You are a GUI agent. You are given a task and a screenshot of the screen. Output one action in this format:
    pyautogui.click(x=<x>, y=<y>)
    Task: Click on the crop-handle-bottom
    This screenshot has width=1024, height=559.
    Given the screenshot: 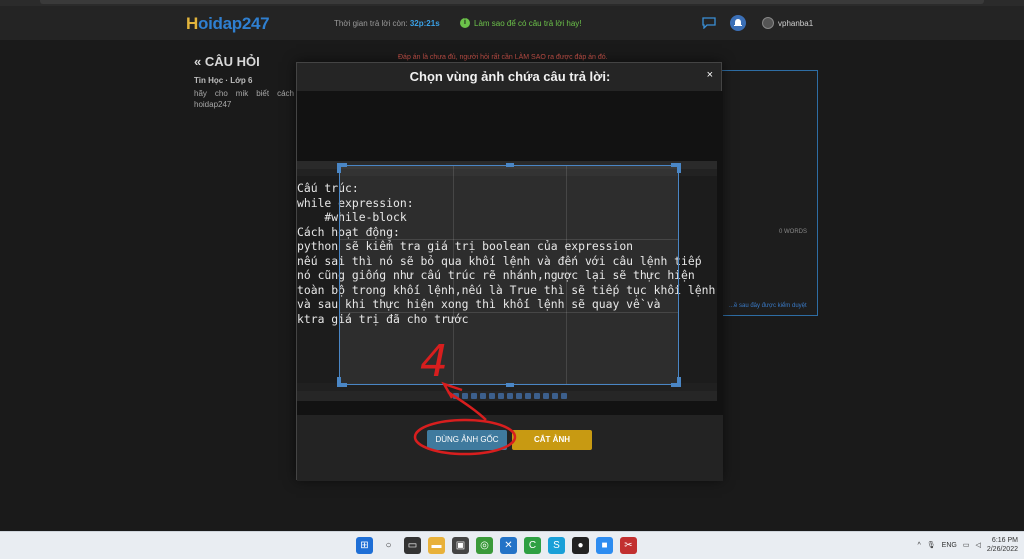 What is the action you would take?
    pyautogui.click(x=510, y=385)
    